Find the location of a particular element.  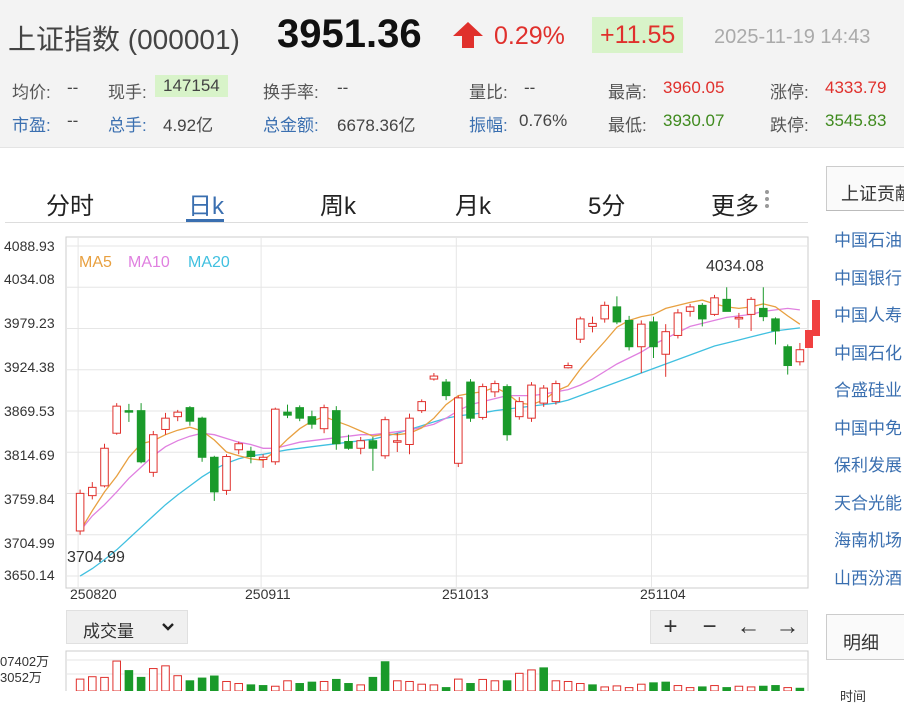

sidebar-item-9: 海南机场 is located at coordinates (868, 538).